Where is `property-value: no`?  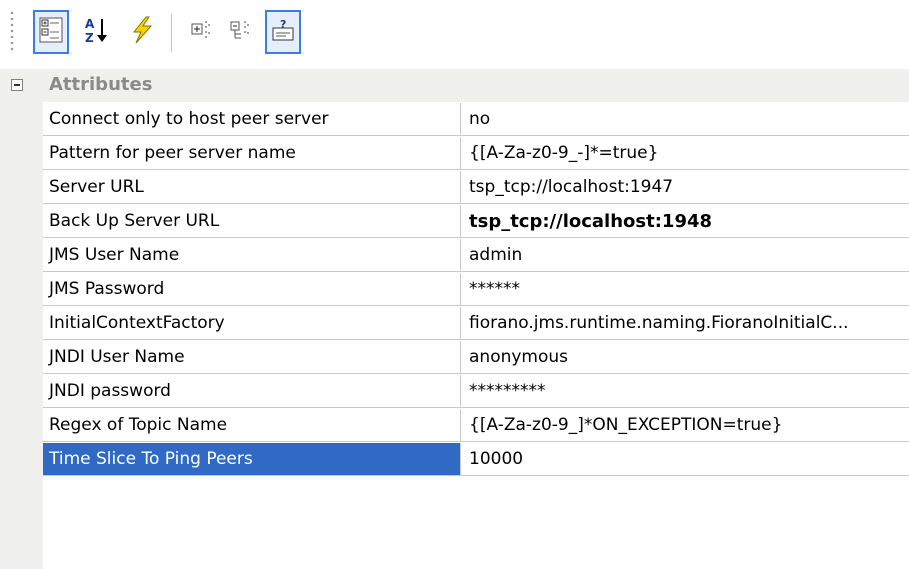
property-value: no is located at coordinates (685, 119).